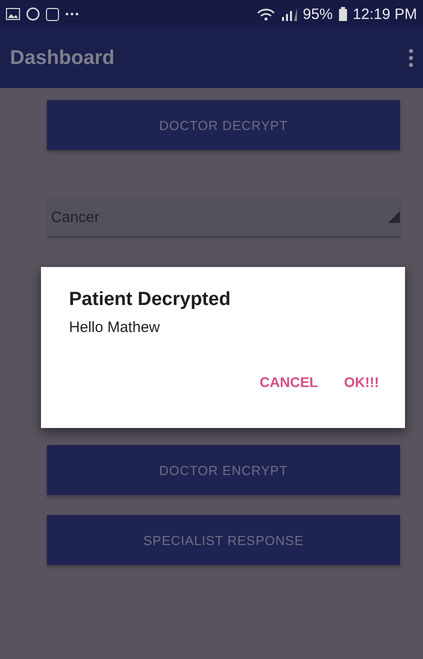 This screenshot has height=659, width=423. Describe the element at coordinates (289, 382) in the screenshot. I see `dialog-action: CANCEL` at that location.